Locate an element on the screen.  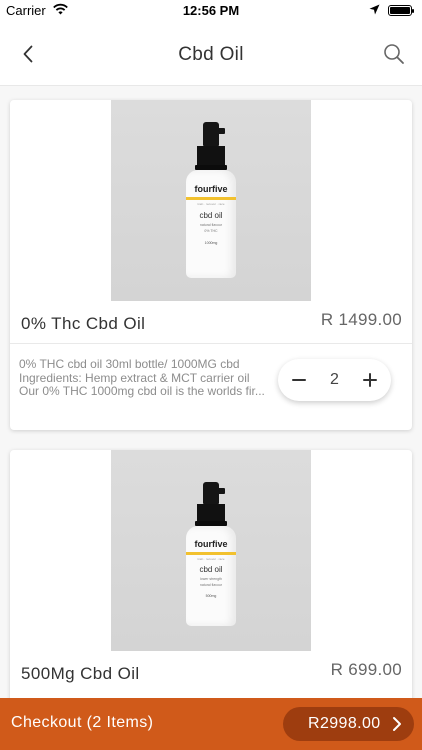
checkout-button: Checkout (2 Items) is located at coordinates (82, 723).